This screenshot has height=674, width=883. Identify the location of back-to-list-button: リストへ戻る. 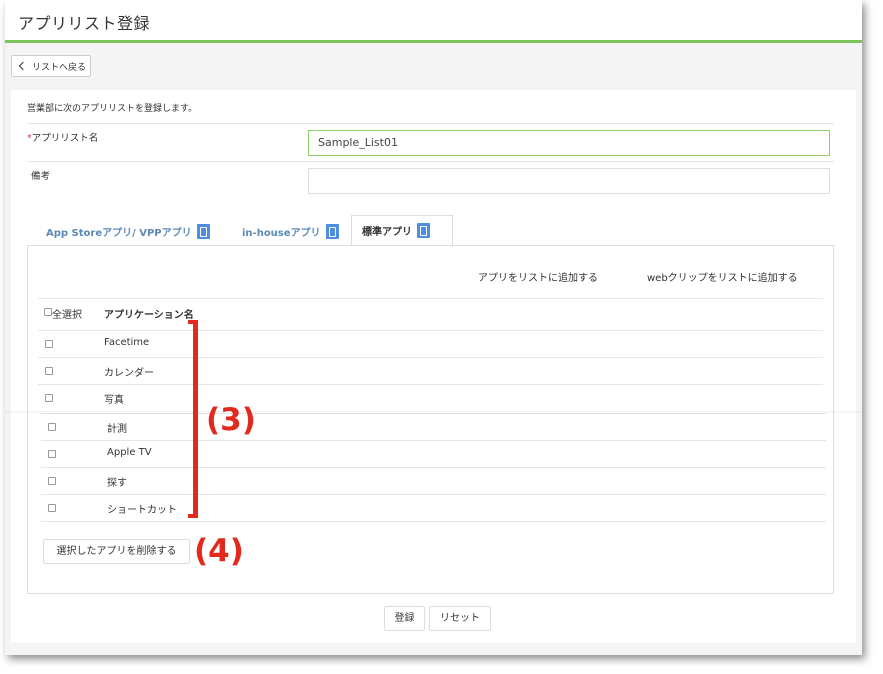
(51, 66).